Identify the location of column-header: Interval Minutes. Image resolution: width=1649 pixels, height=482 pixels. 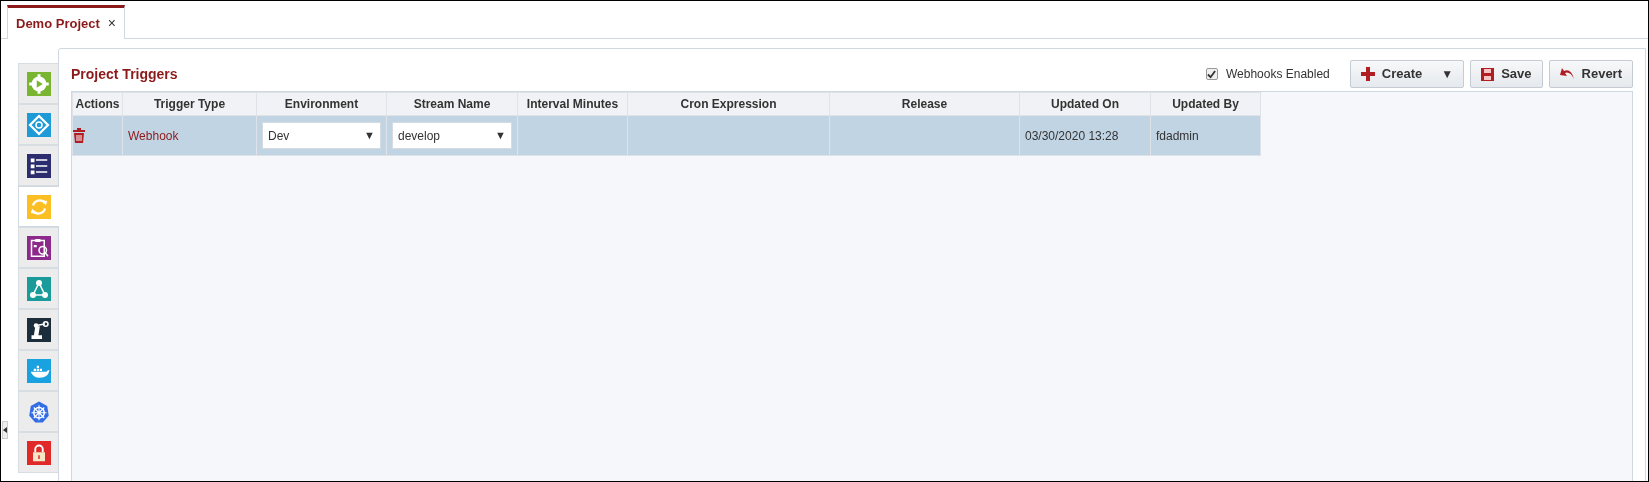
(572, 104).